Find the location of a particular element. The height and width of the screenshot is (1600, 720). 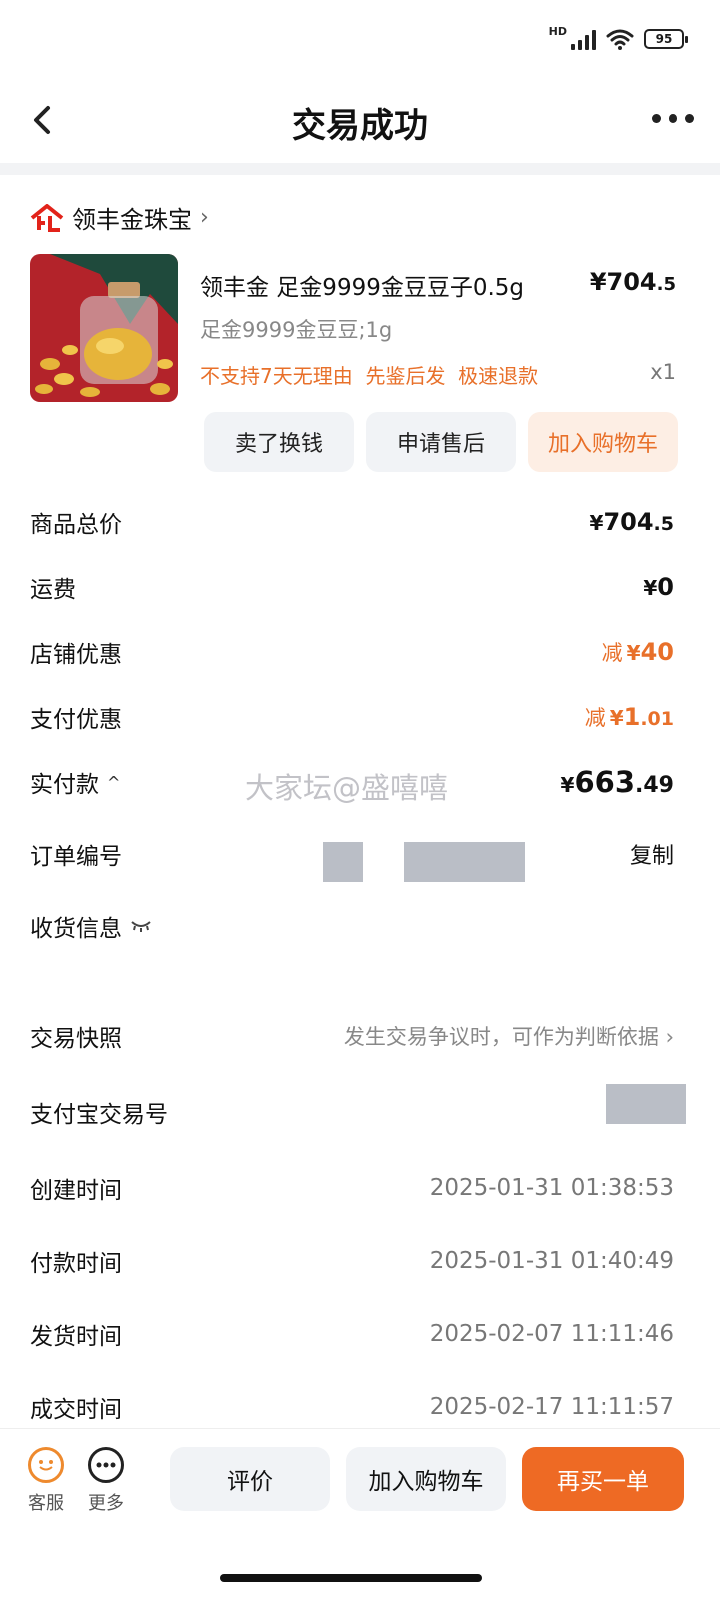

request-after-sales-button: 申请售后 is located at coordinates (441, 442).